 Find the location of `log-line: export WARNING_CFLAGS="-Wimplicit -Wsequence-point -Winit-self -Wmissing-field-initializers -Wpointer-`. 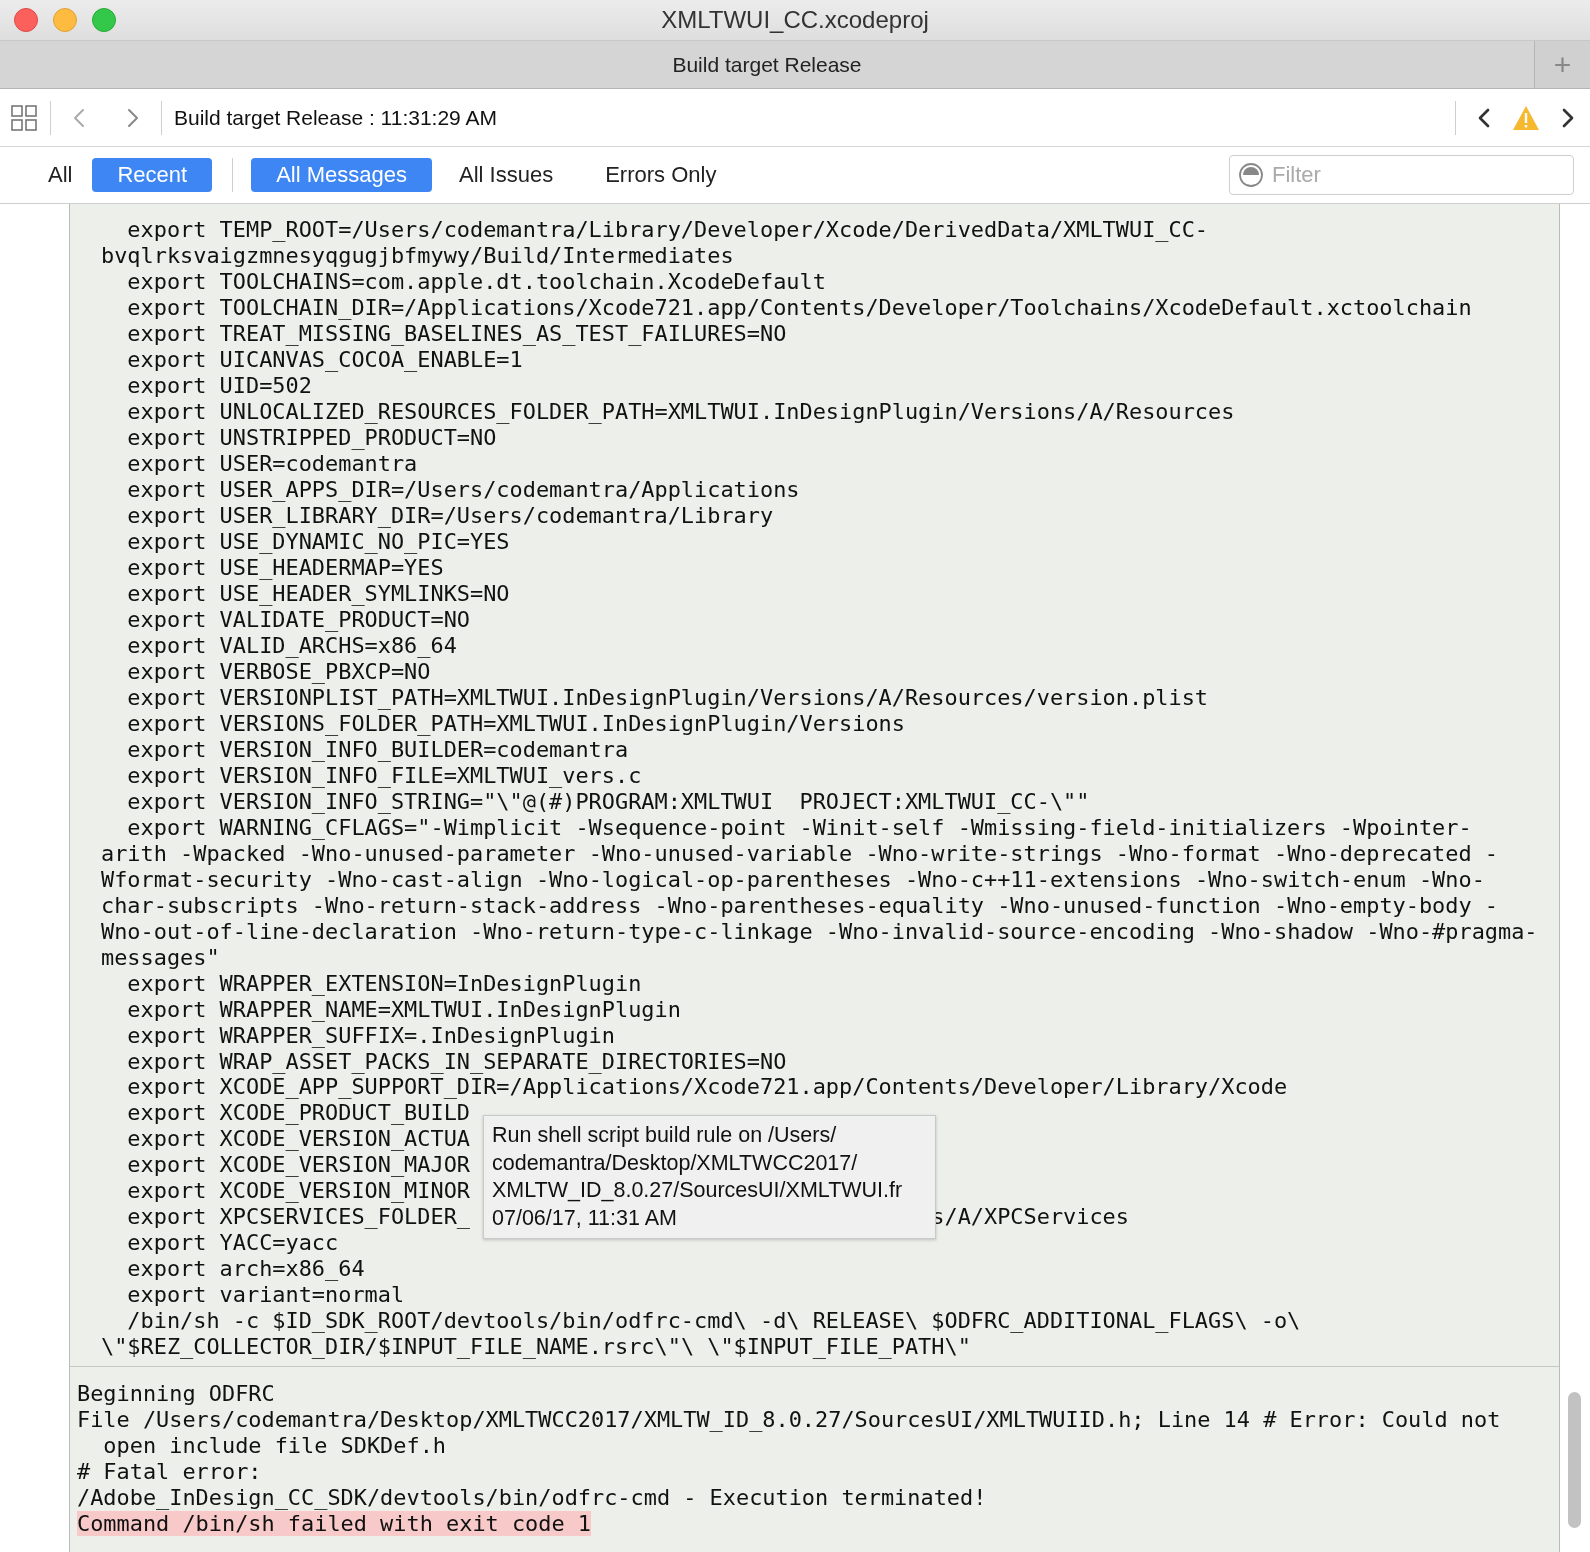

log-line: export WARNING_CFLAGS="-Wimplicit -Wsequence-point -Winit-self -Wmissing-field-initializers -Wpointer- is located at coordinates (799, 827).